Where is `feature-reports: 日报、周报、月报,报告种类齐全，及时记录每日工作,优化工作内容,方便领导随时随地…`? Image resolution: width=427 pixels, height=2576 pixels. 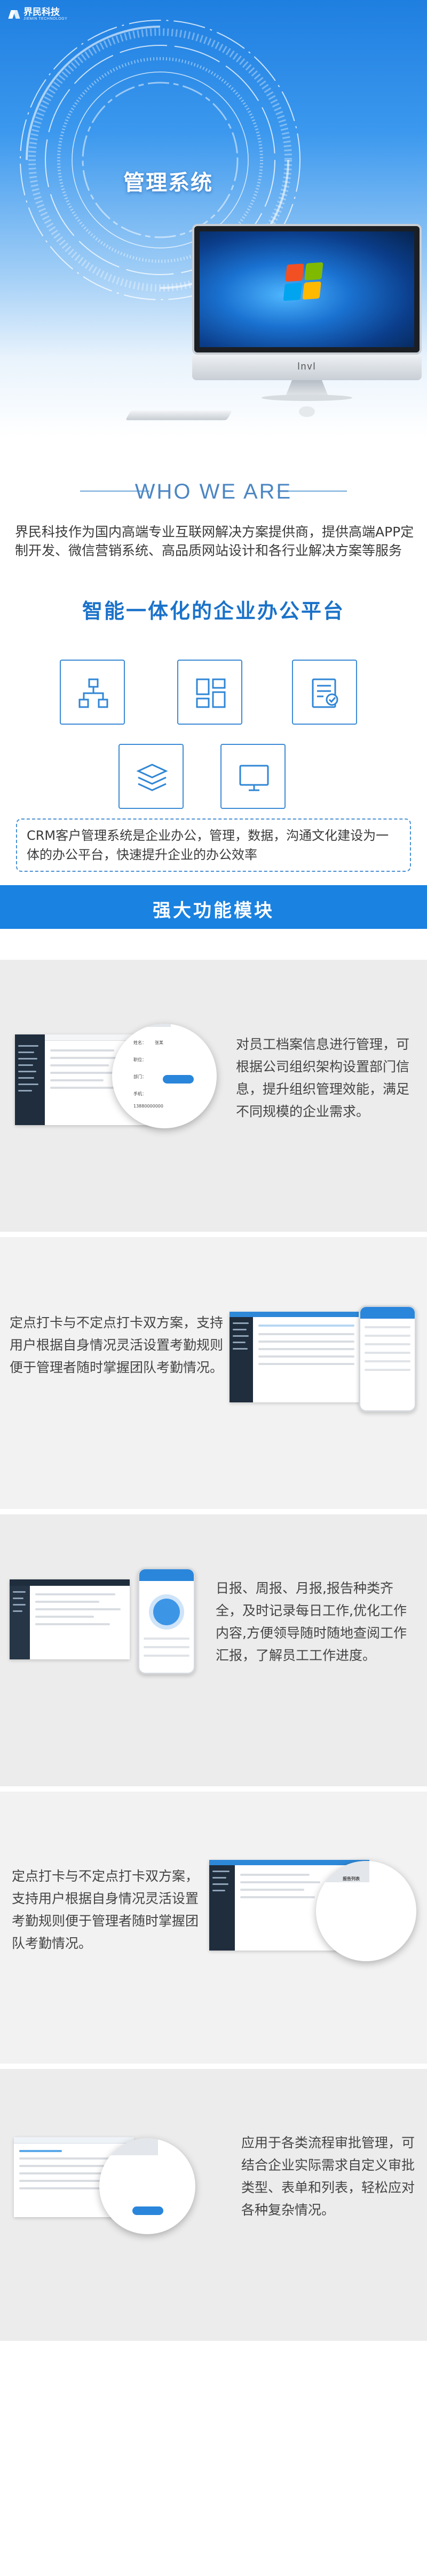 feature-reports: 日报、周报、月报,报告种类齐全，及时记录每日工作,优化工作内容,方便领导随时随地… is located at coordinates (213, 1650).